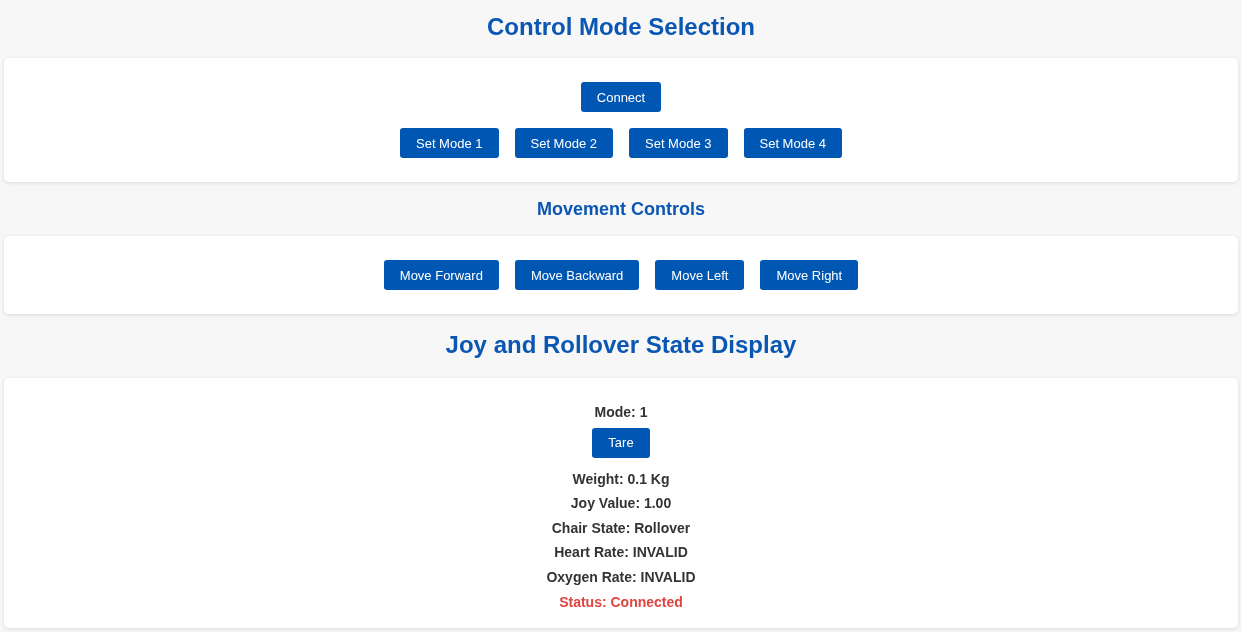  I want to click on section-heading: Joy and Rollover State Display, so click(621, 345).